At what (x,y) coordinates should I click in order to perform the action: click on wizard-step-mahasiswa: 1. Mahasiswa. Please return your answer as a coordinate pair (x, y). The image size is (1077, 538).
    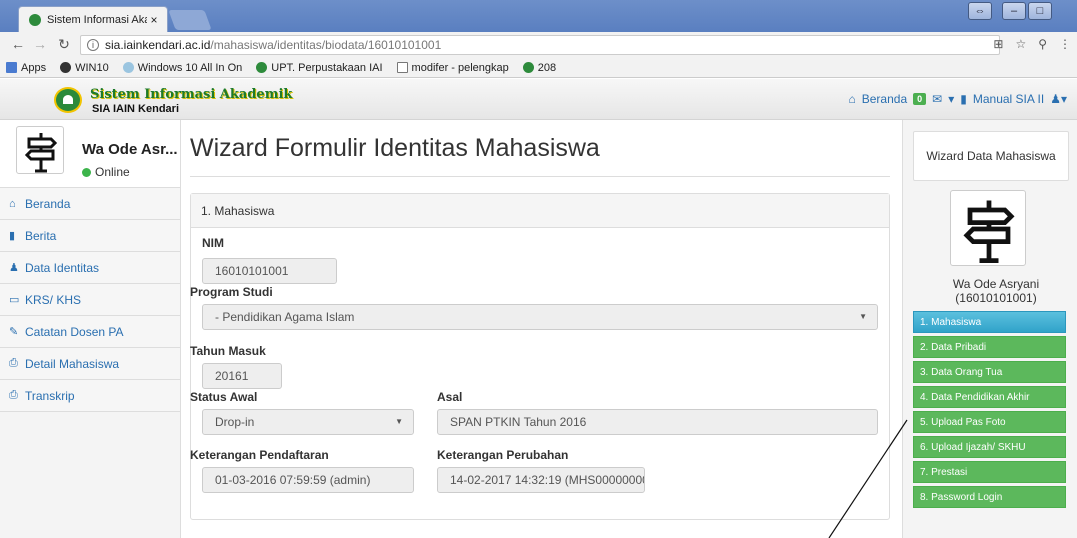
    Looking at the image, I should click on (989, 322).